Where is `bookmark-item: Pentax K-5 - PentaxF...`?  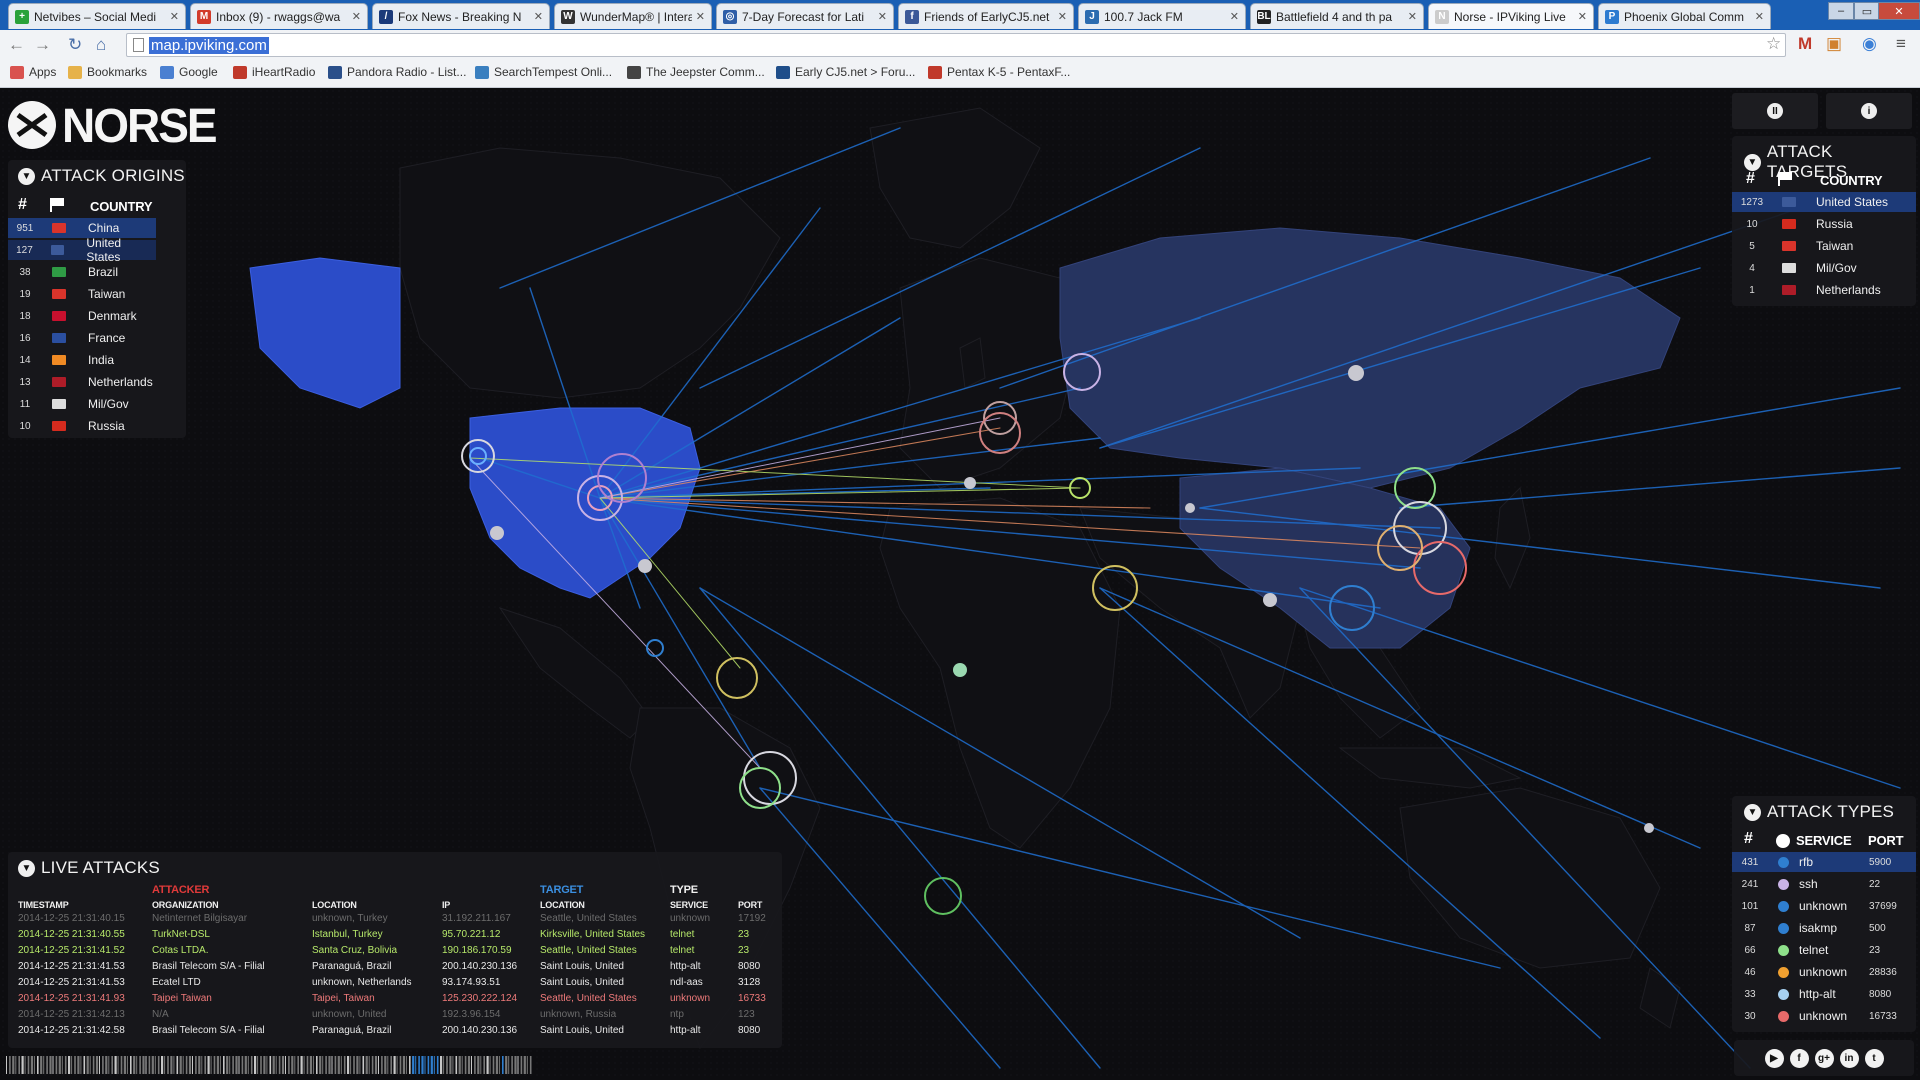 bookmark-item: Pentax K-5 - PentaxF... is located at coordinates (999, 72).